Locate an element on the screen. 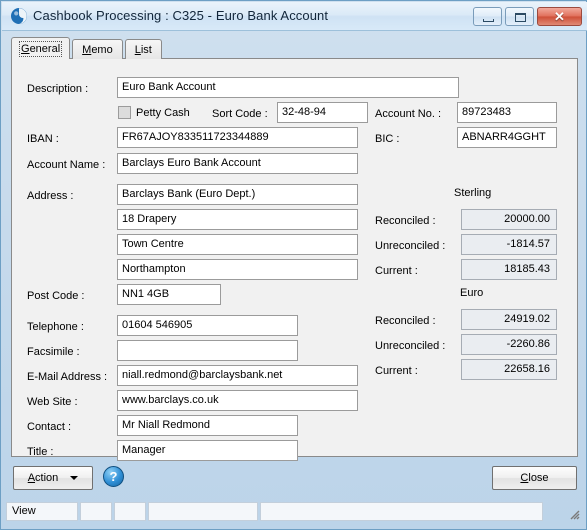  description-input: Euro Bank Account is located at coordinates (288, 87).